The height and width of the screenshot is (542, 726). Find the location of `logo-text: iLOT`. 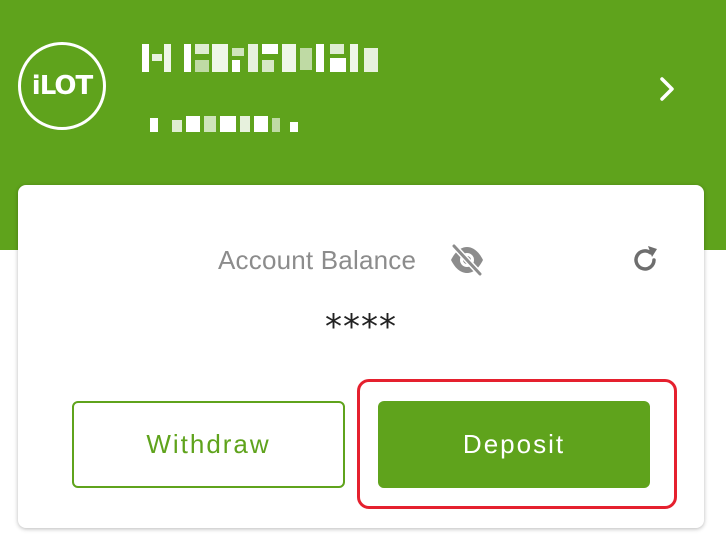

logo-text: iLOT is located at coordinates (62, 86).